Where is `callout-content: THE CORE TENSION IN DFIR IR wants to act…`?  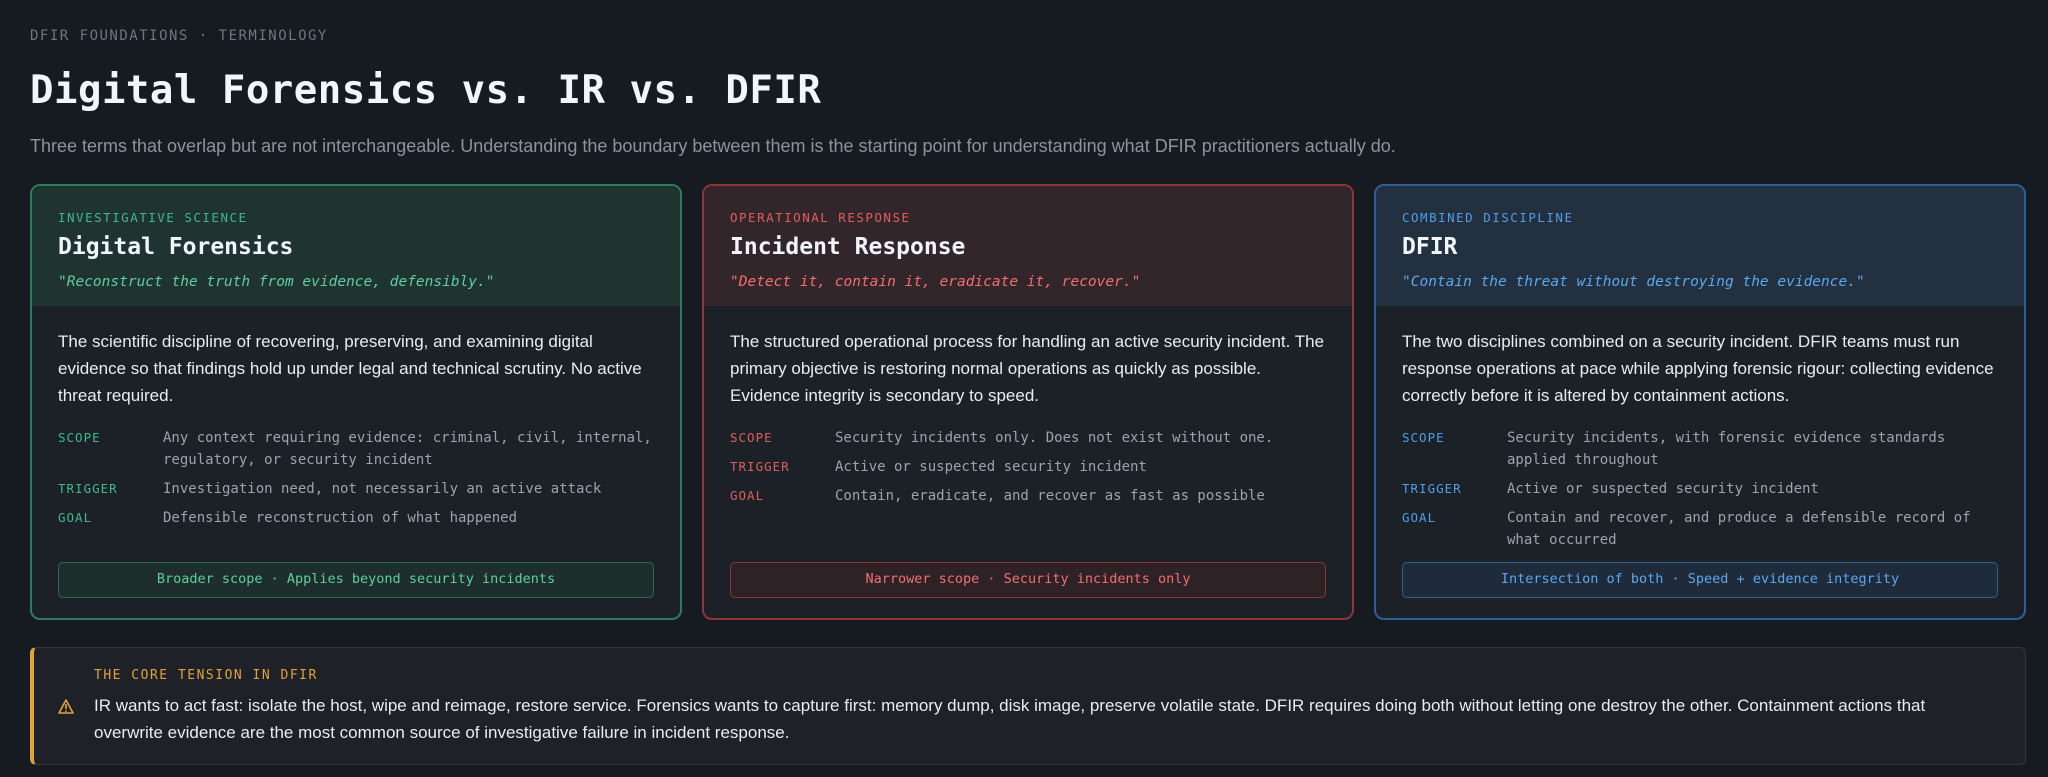 callout-content: THE CORE TENSION IN DFIR IR wants to act… is located at coordinates (1044, 716).